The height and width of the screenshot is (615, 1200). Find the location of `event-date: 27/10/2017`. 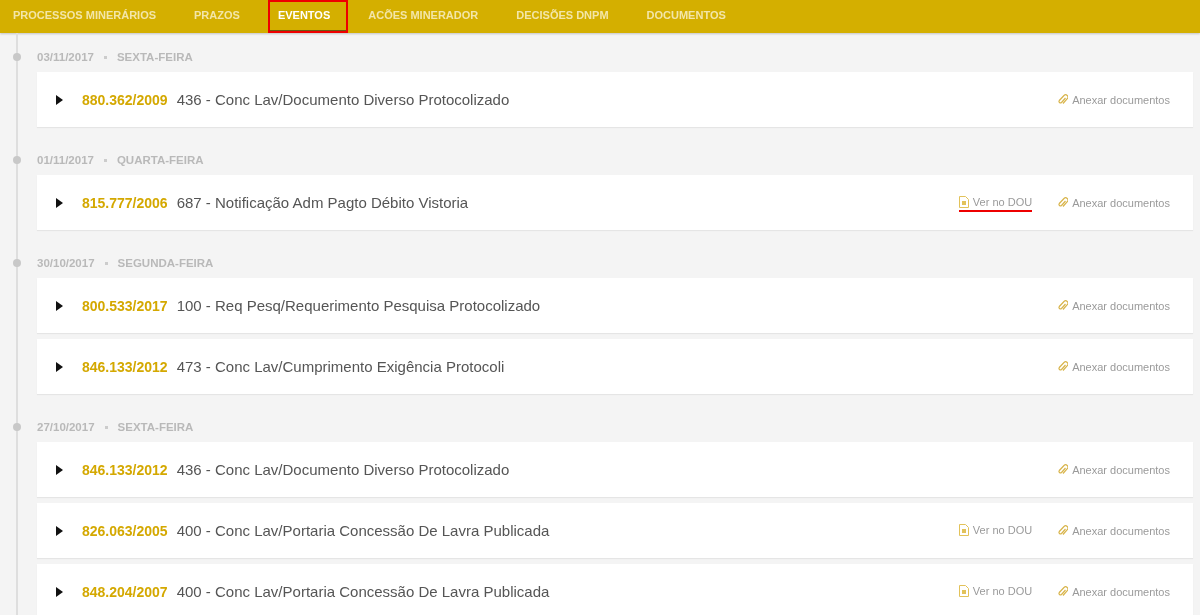

event-date: 27/10/2017 is located at coordinates (66, 427).